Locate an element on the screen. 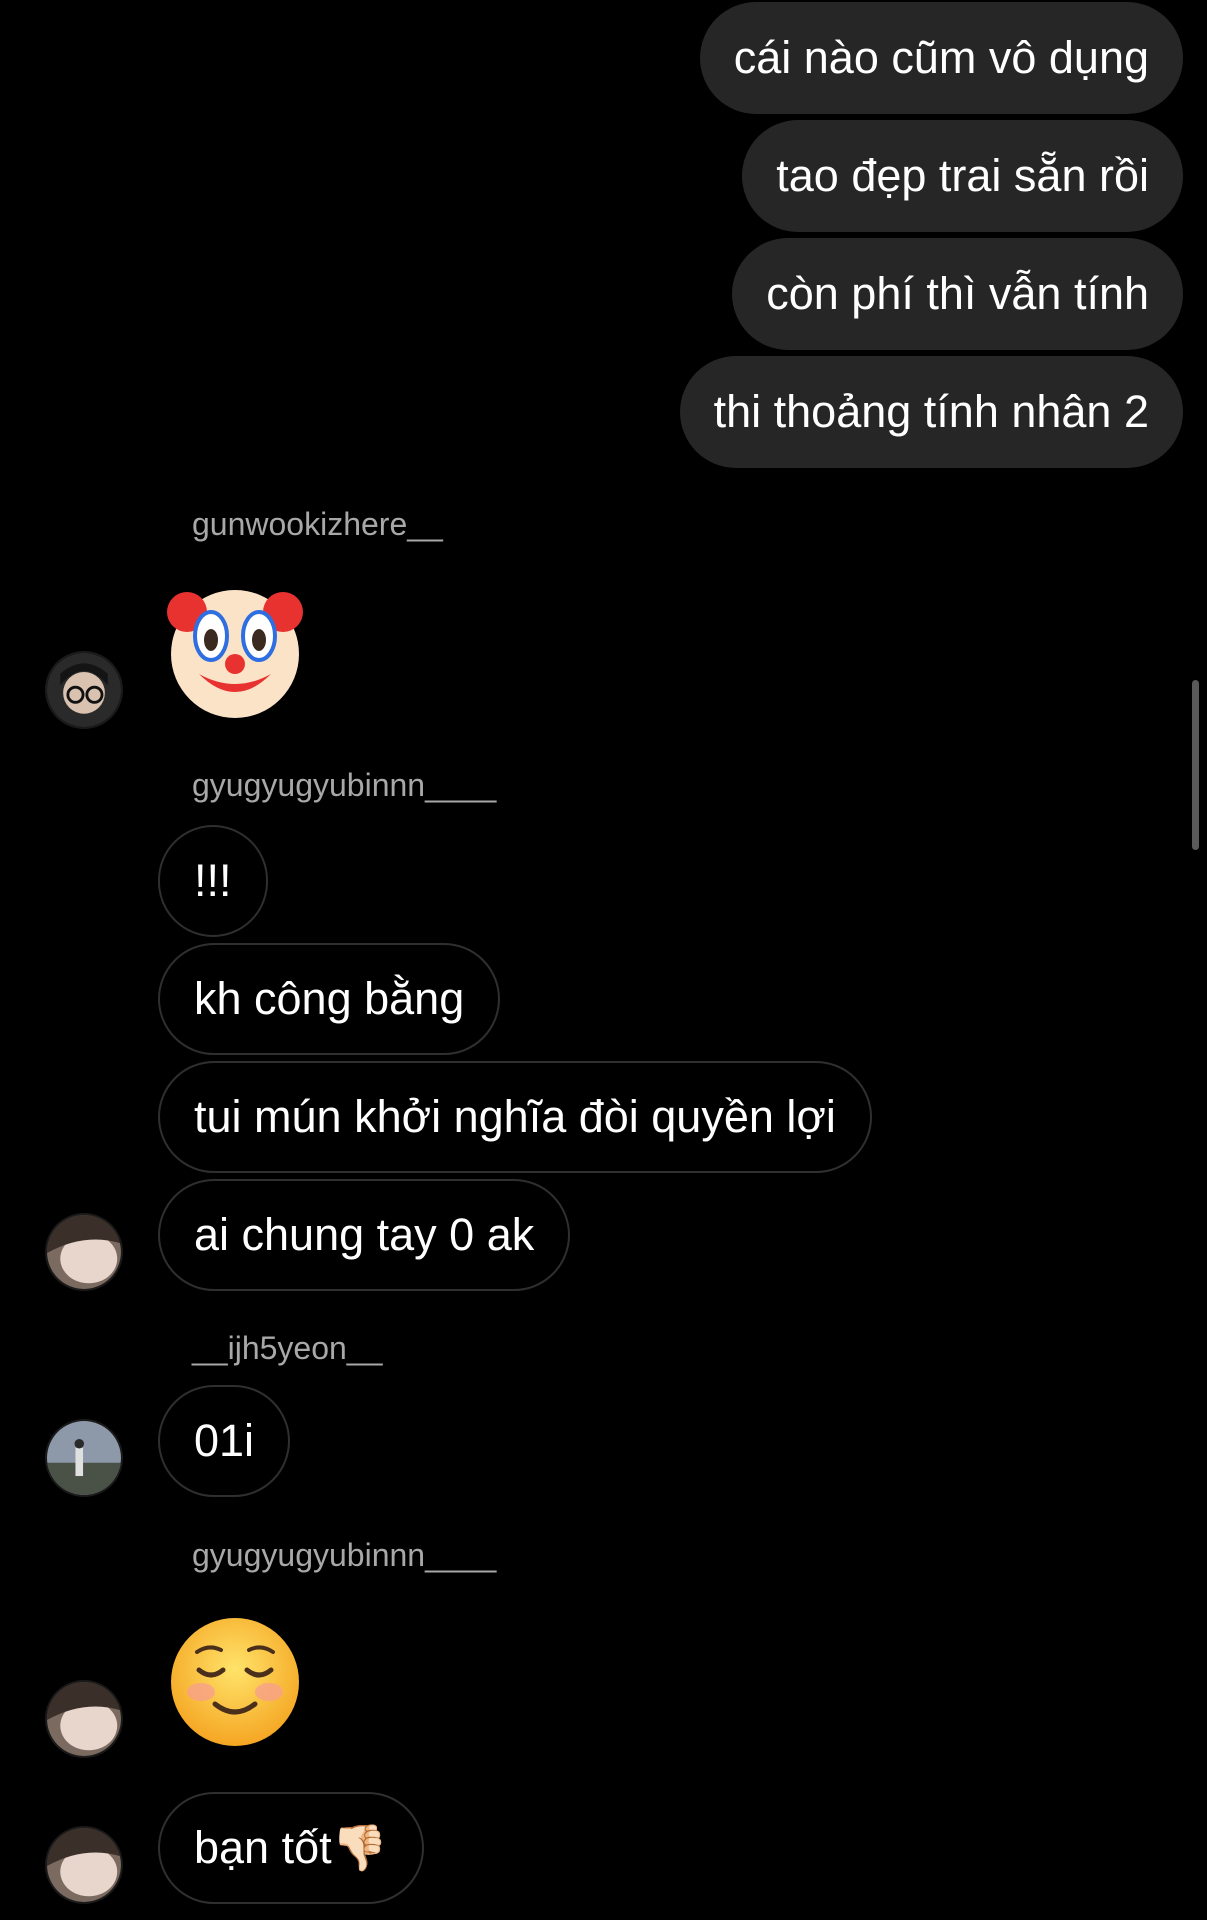 This screenshot has width=1207, height=1920. scrollbar-thumb is located at coordinates (1195, 765).